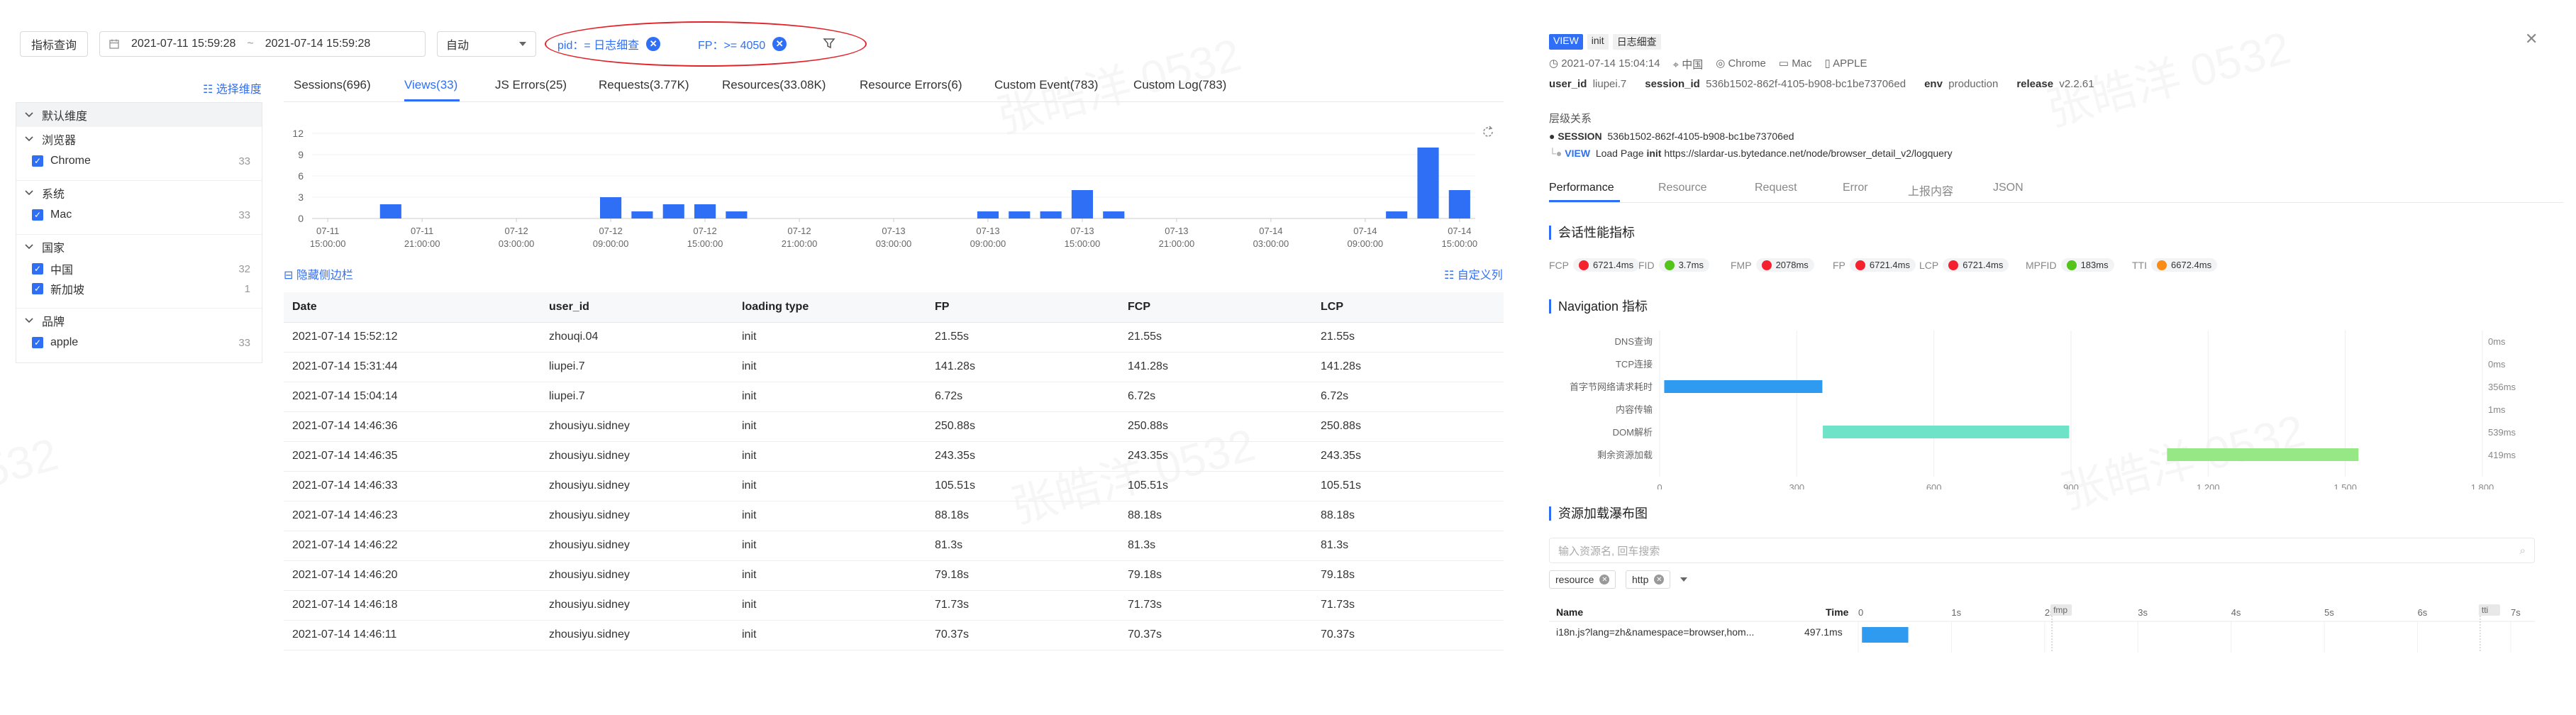 Image resolution: width=2576 pixels, height=715 pixels. I want to click on table-header-cell: user_id, so click(636, 307).